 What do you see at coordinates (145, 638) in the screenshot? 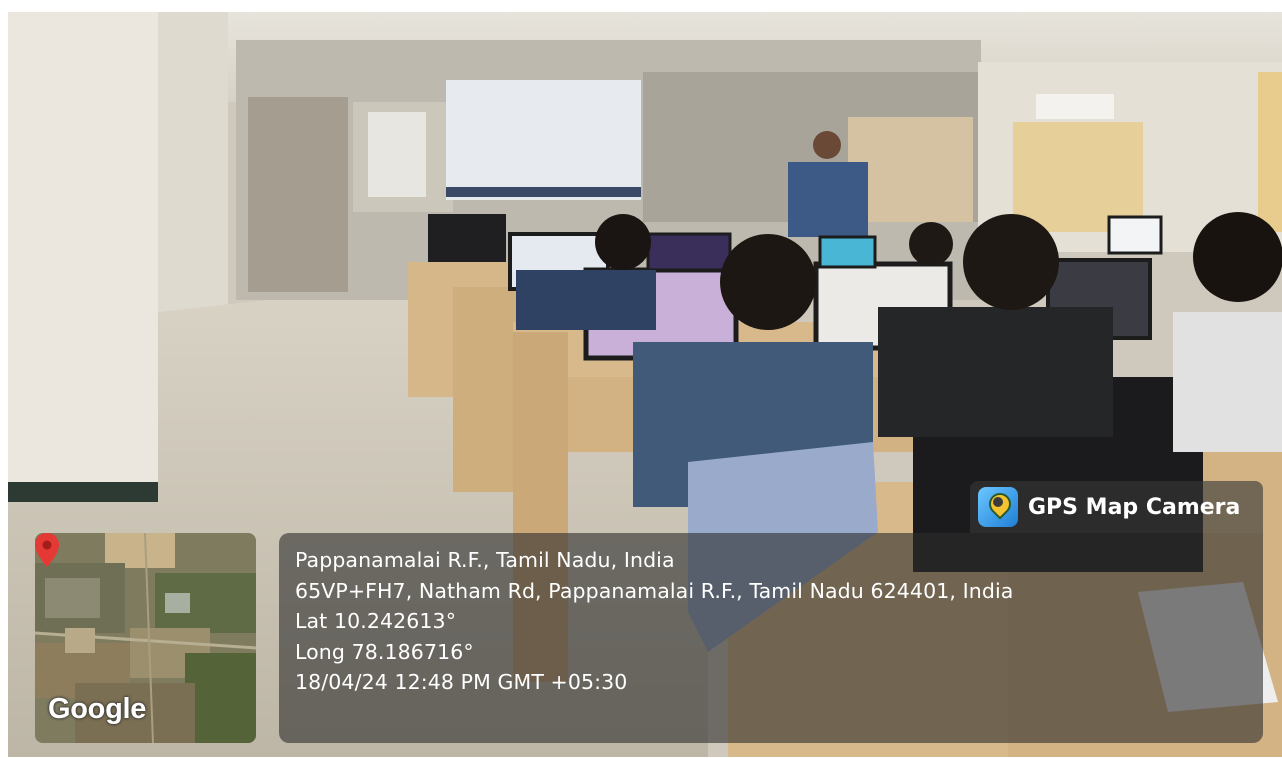
I see `map-thumbnail: Google` at bounding box center [145, 638].